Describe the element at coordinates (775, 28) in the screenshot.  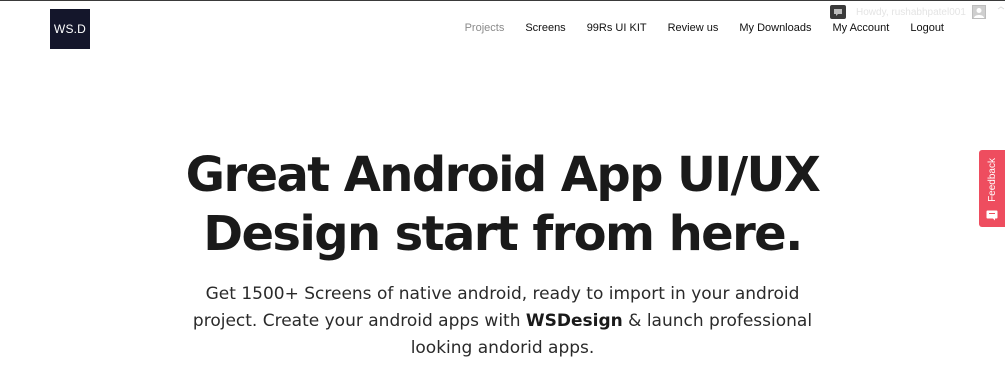
I see `nav-my-downloads: My Downloads` at that location.